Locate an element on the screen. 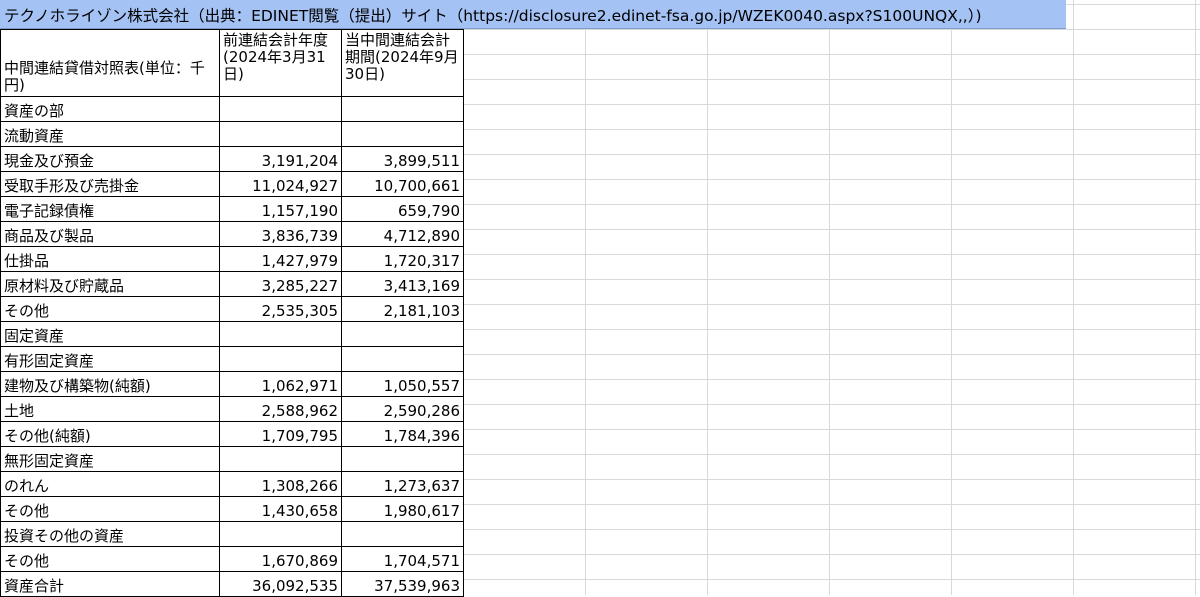  prior-period-value-cell: 2,588,962 is located at coordinates (280, 409).